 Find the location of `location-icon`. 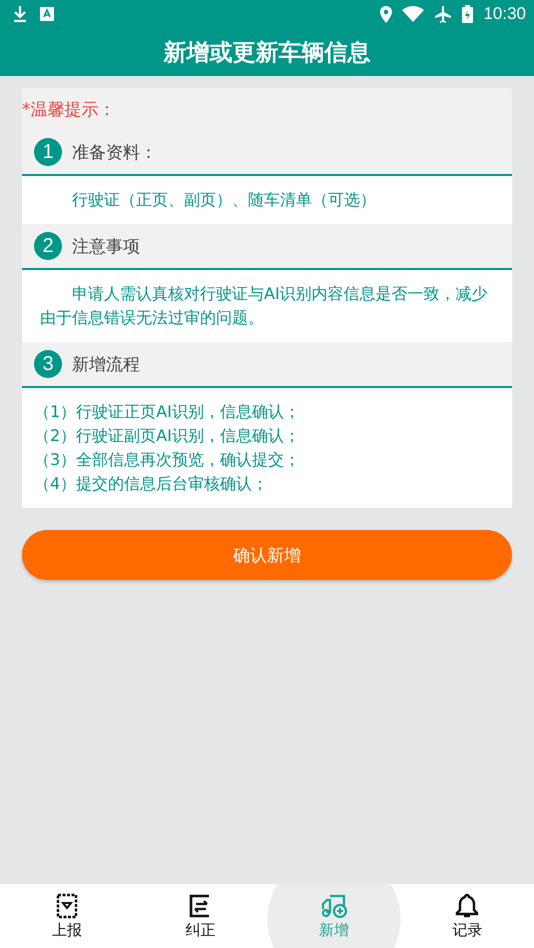

location-icon is located at coordinates (386, 14).